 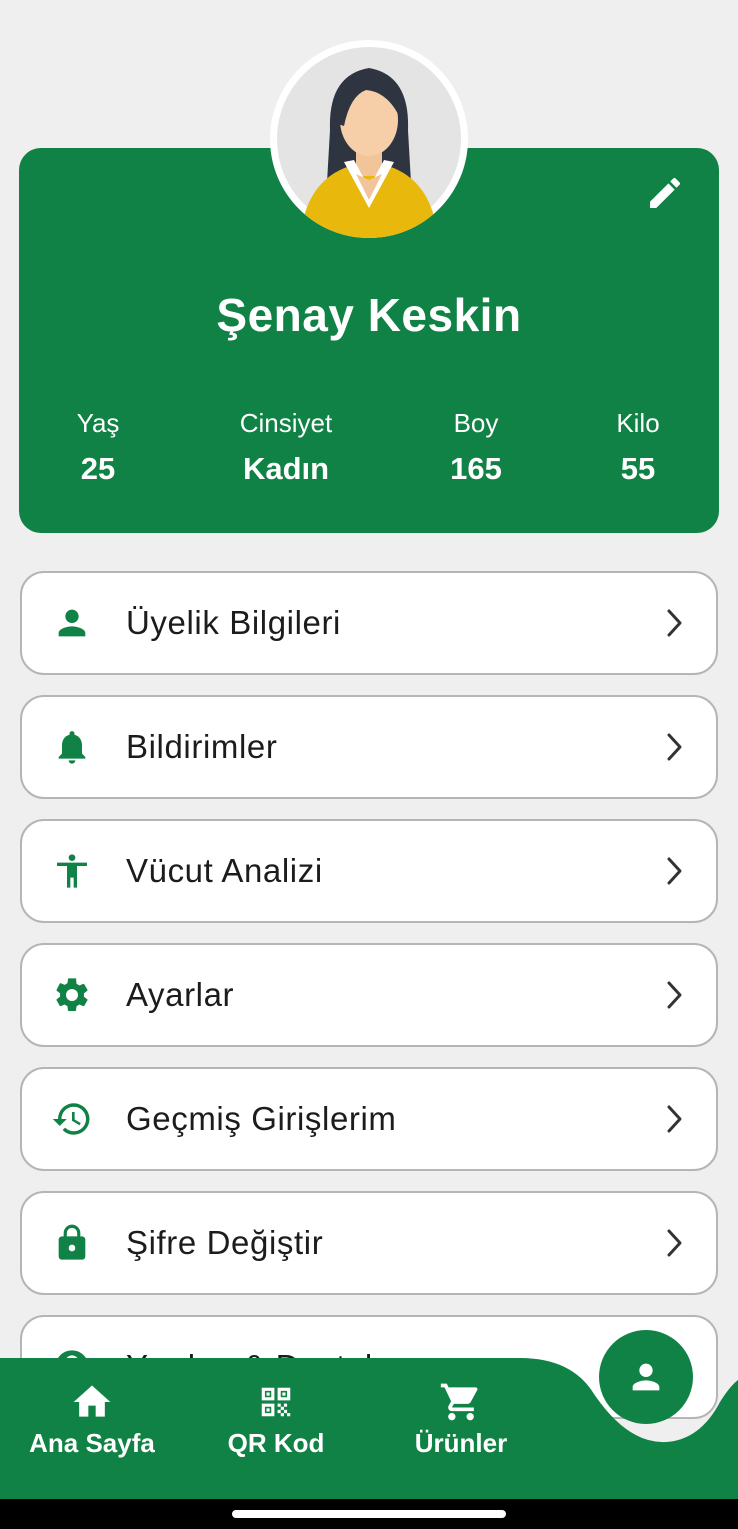 I want to click on lock-icon, so click(x=72, y=1243).